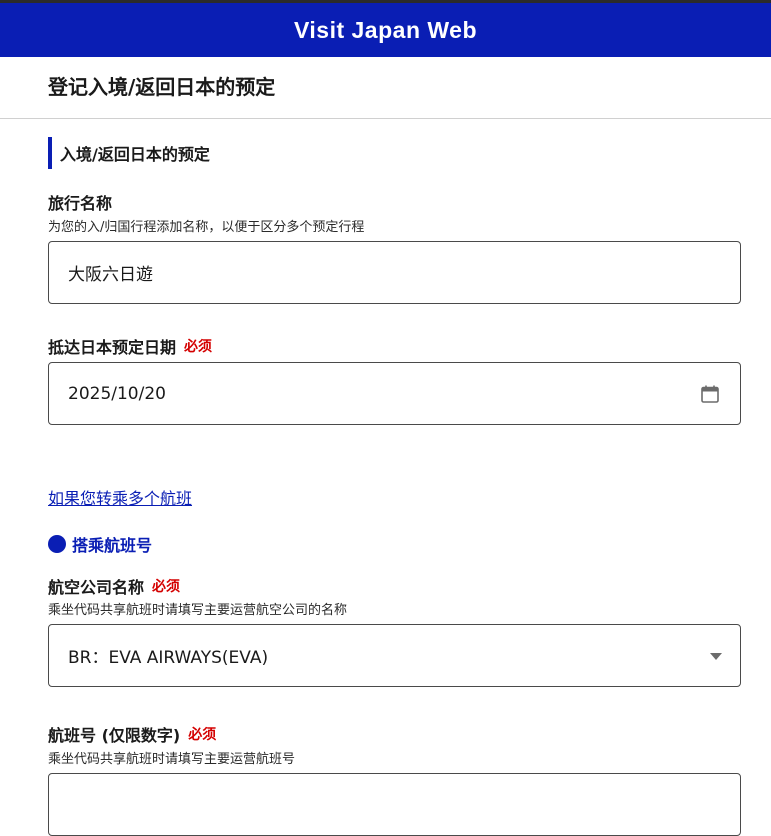 The width and height of the screenshot is (771, 836). What do you see at coordinates (198, 610) in the screenshot?
I see `airline-hint: 乘坐代码共享航班时请填写主要运营航空公司的名称` at bounding box center [198, 610].